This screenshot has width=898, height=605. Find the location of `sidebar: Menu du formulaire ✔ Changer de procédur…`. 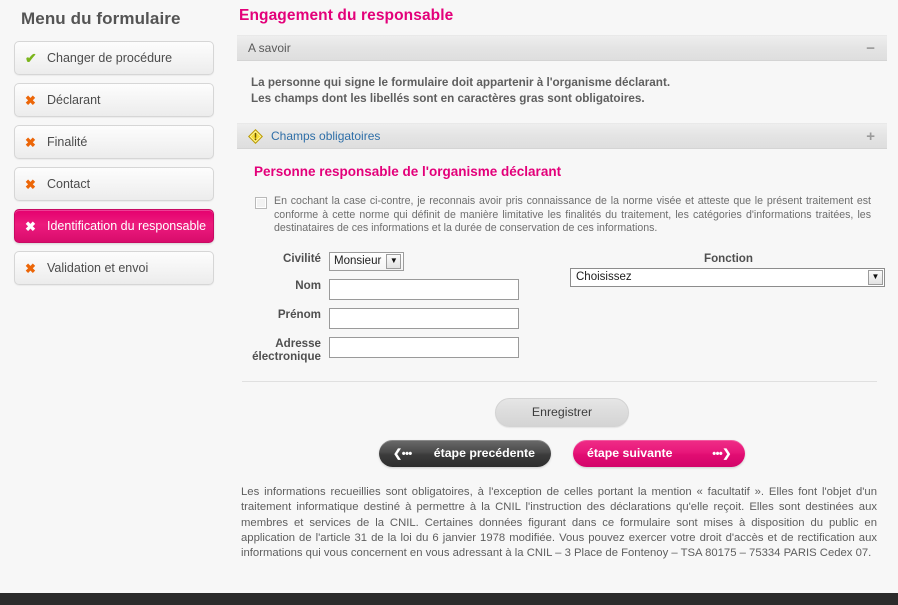

sidebar: Menu du formulaire ✔ Changer de procédur… is located at coordinates (114, 146).